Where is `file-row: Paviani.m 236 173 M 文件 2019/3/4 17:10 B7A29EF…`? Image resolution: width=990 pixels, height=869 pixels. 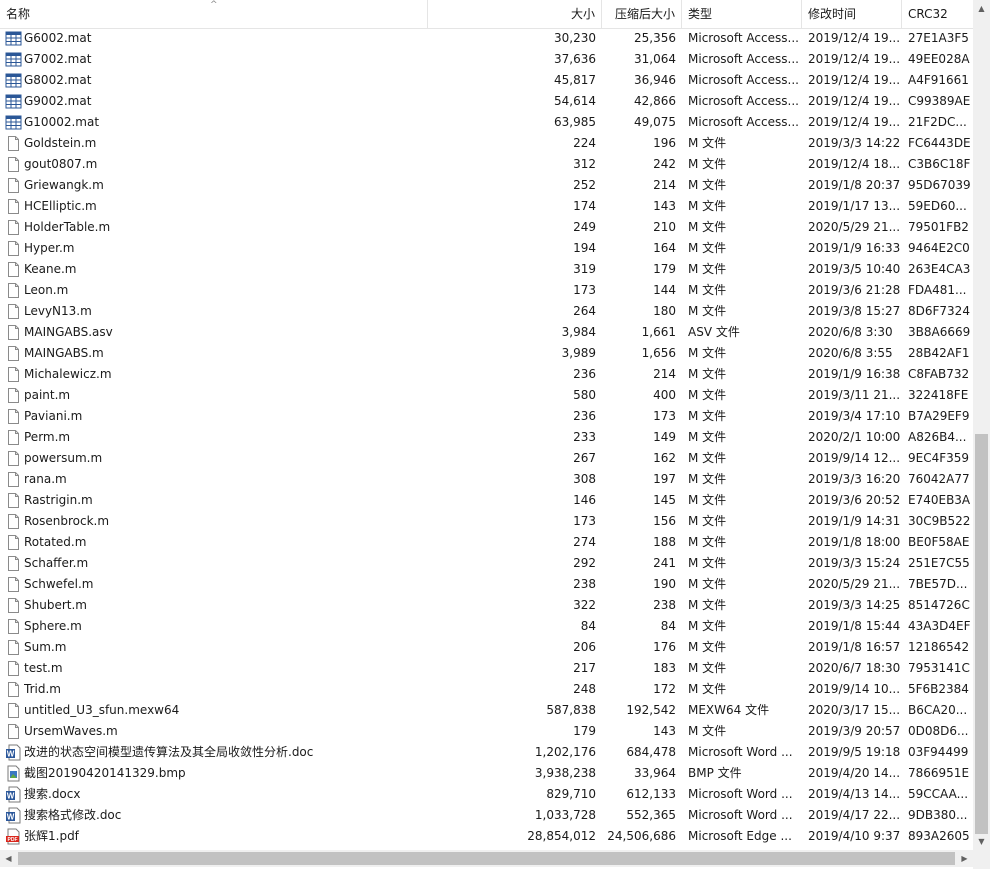 file-row: Paviani.m 236 173 M 文件 2019/3/4 17:10 B7A29EF… is located at coordinates (486, 416).